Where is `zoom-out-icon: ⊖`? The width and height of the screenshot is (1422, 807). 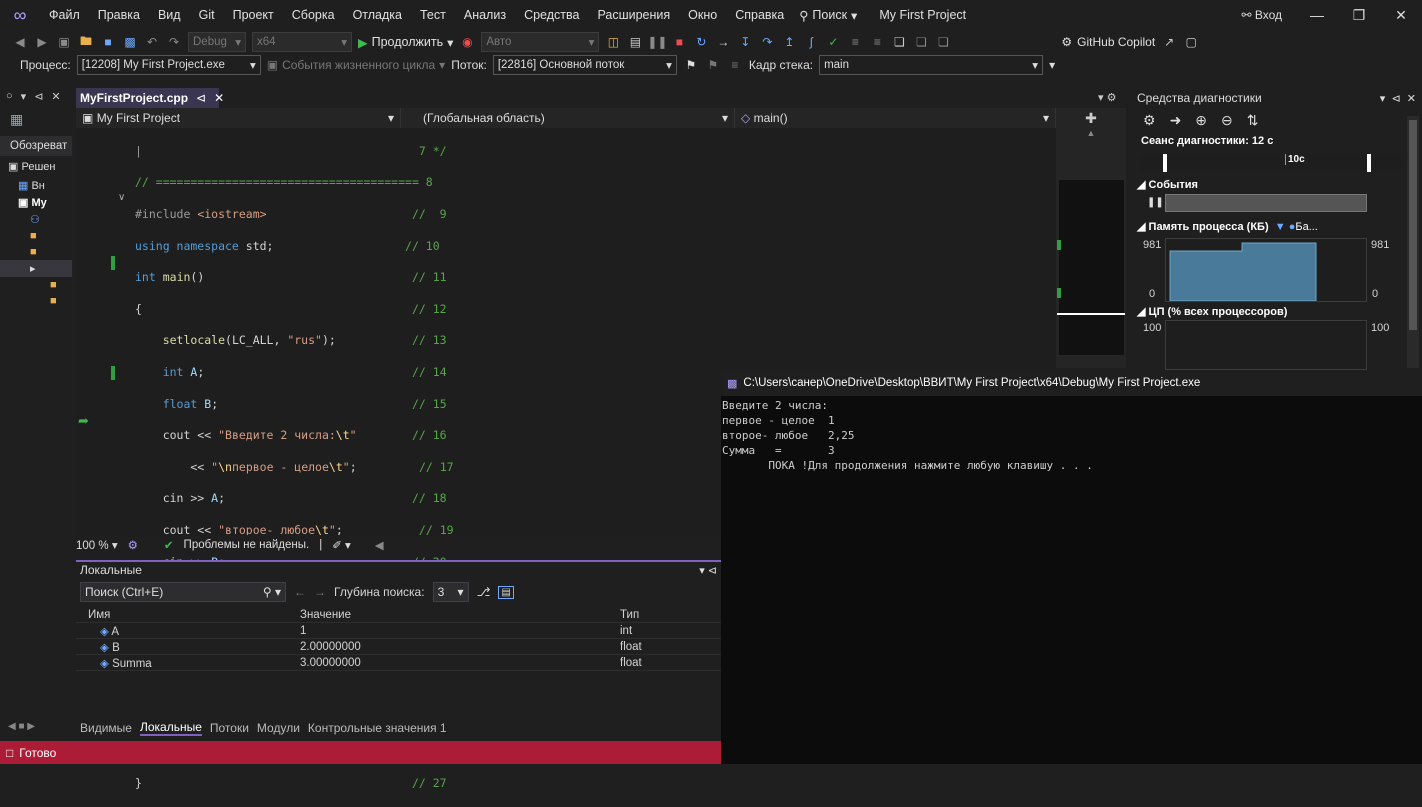 zoom-out-icon: ⊖ is located at coordinates (1227, 120).